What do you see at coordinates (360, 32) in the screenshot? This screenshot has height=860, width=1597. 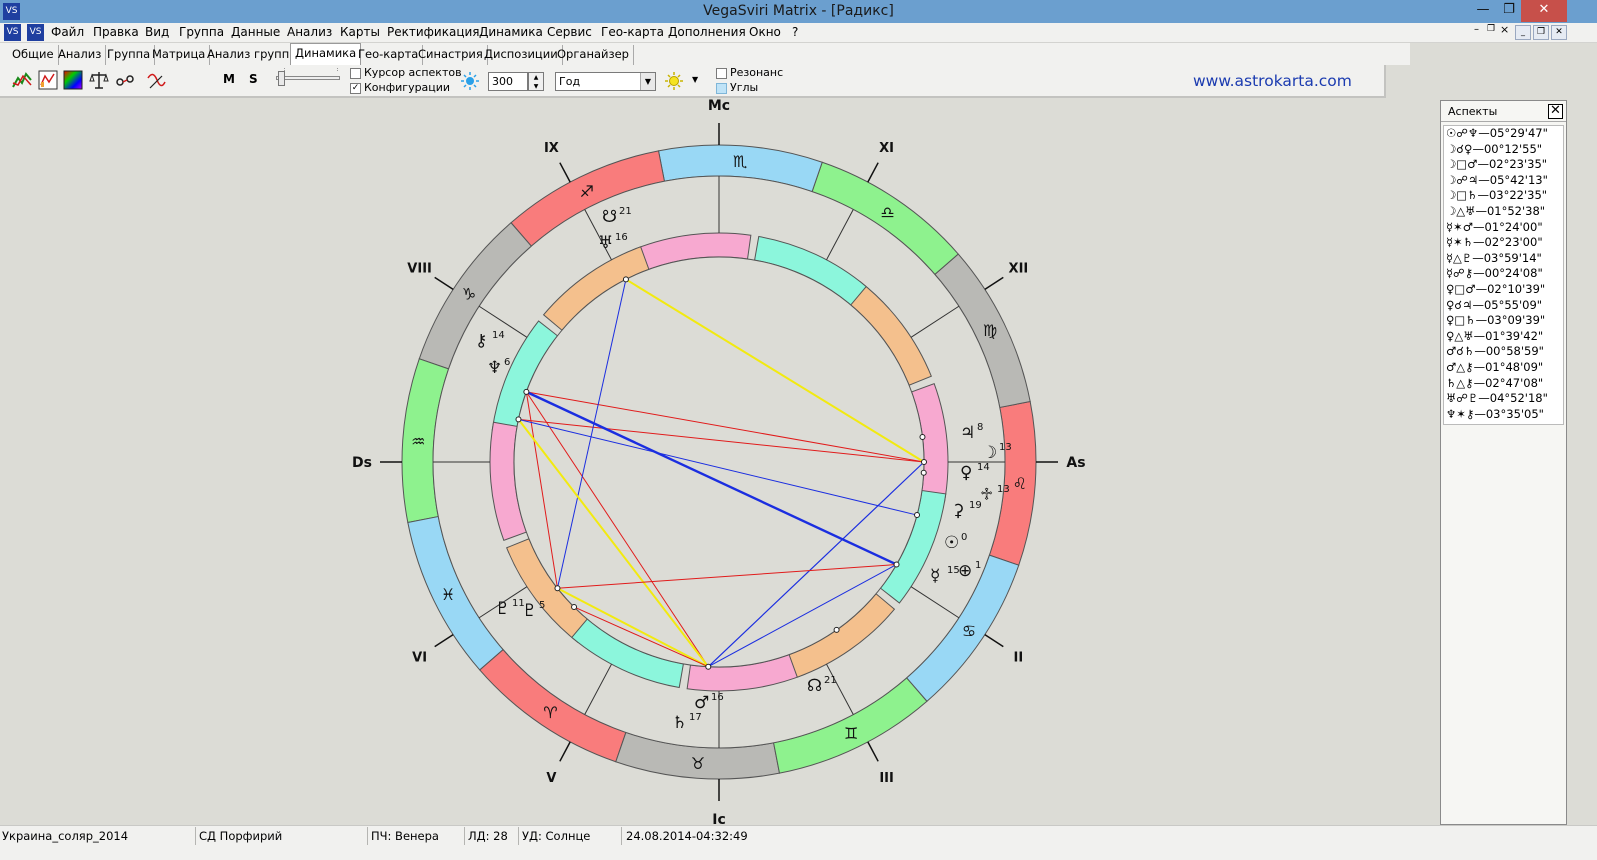 I see `menu-charts: Карты` at bounding box center [360, 32].